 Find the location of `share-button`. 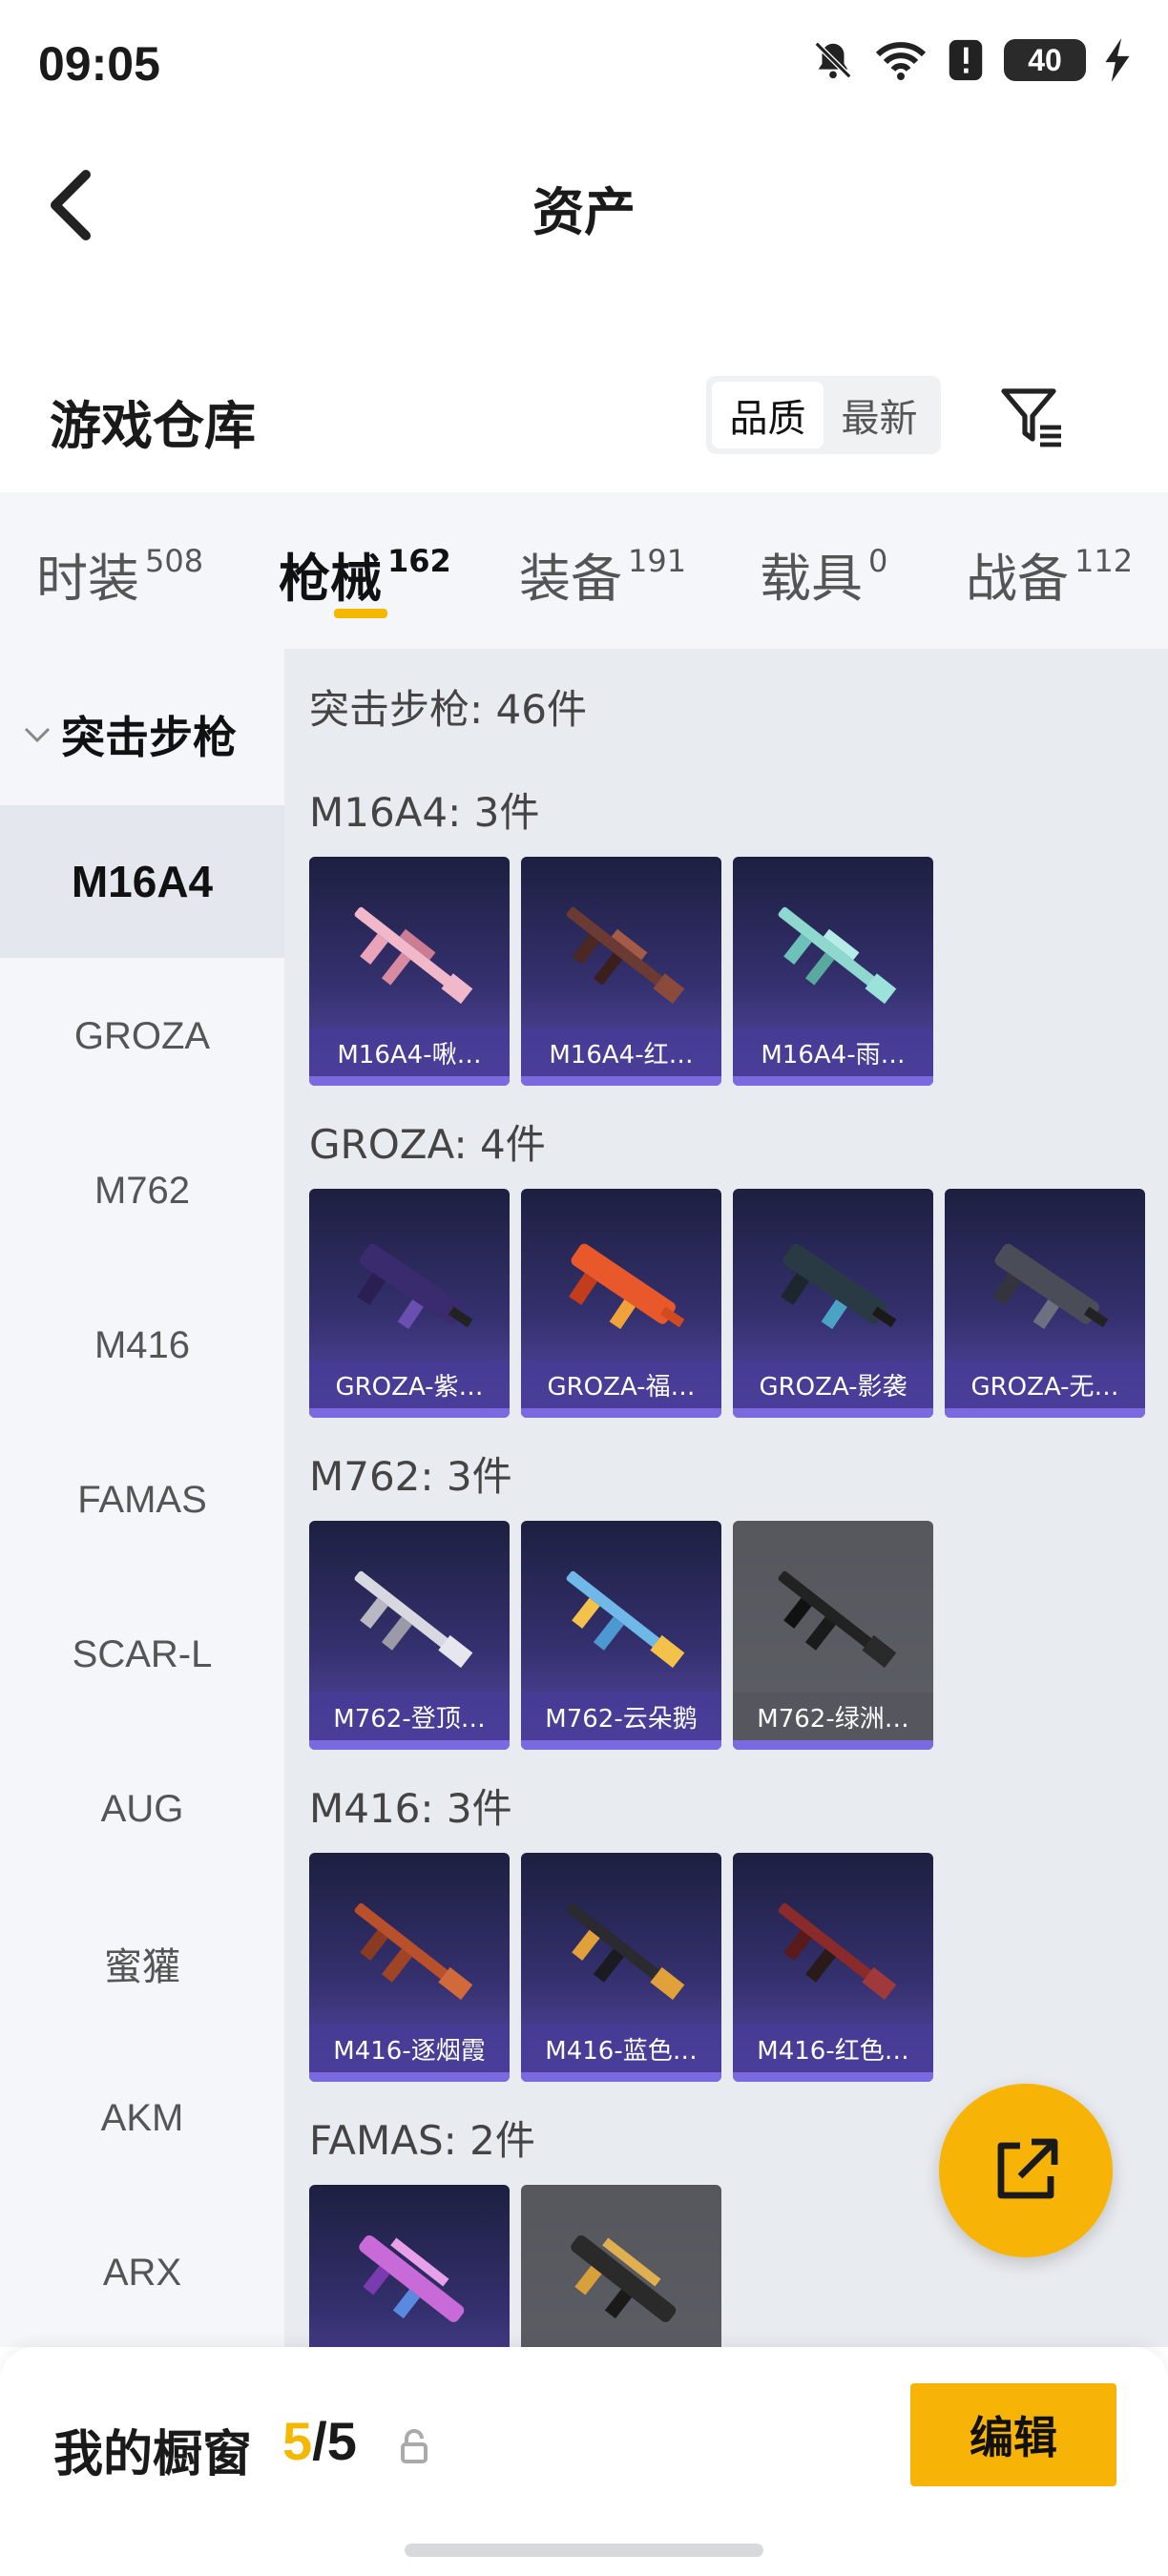

share-button is located at coordinates (1026, 2170).